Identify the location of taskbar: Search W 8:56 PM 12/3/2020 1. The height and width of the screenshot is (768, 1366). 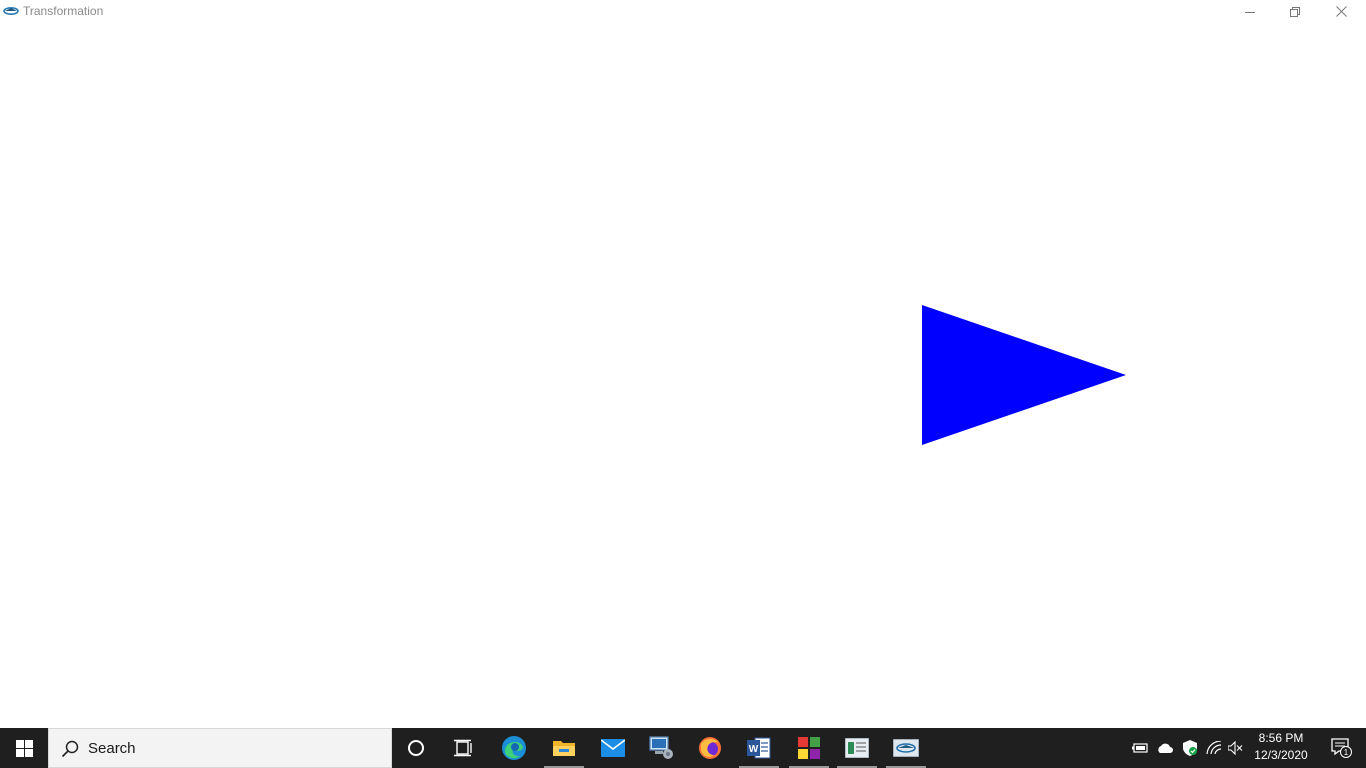
(683, 748).